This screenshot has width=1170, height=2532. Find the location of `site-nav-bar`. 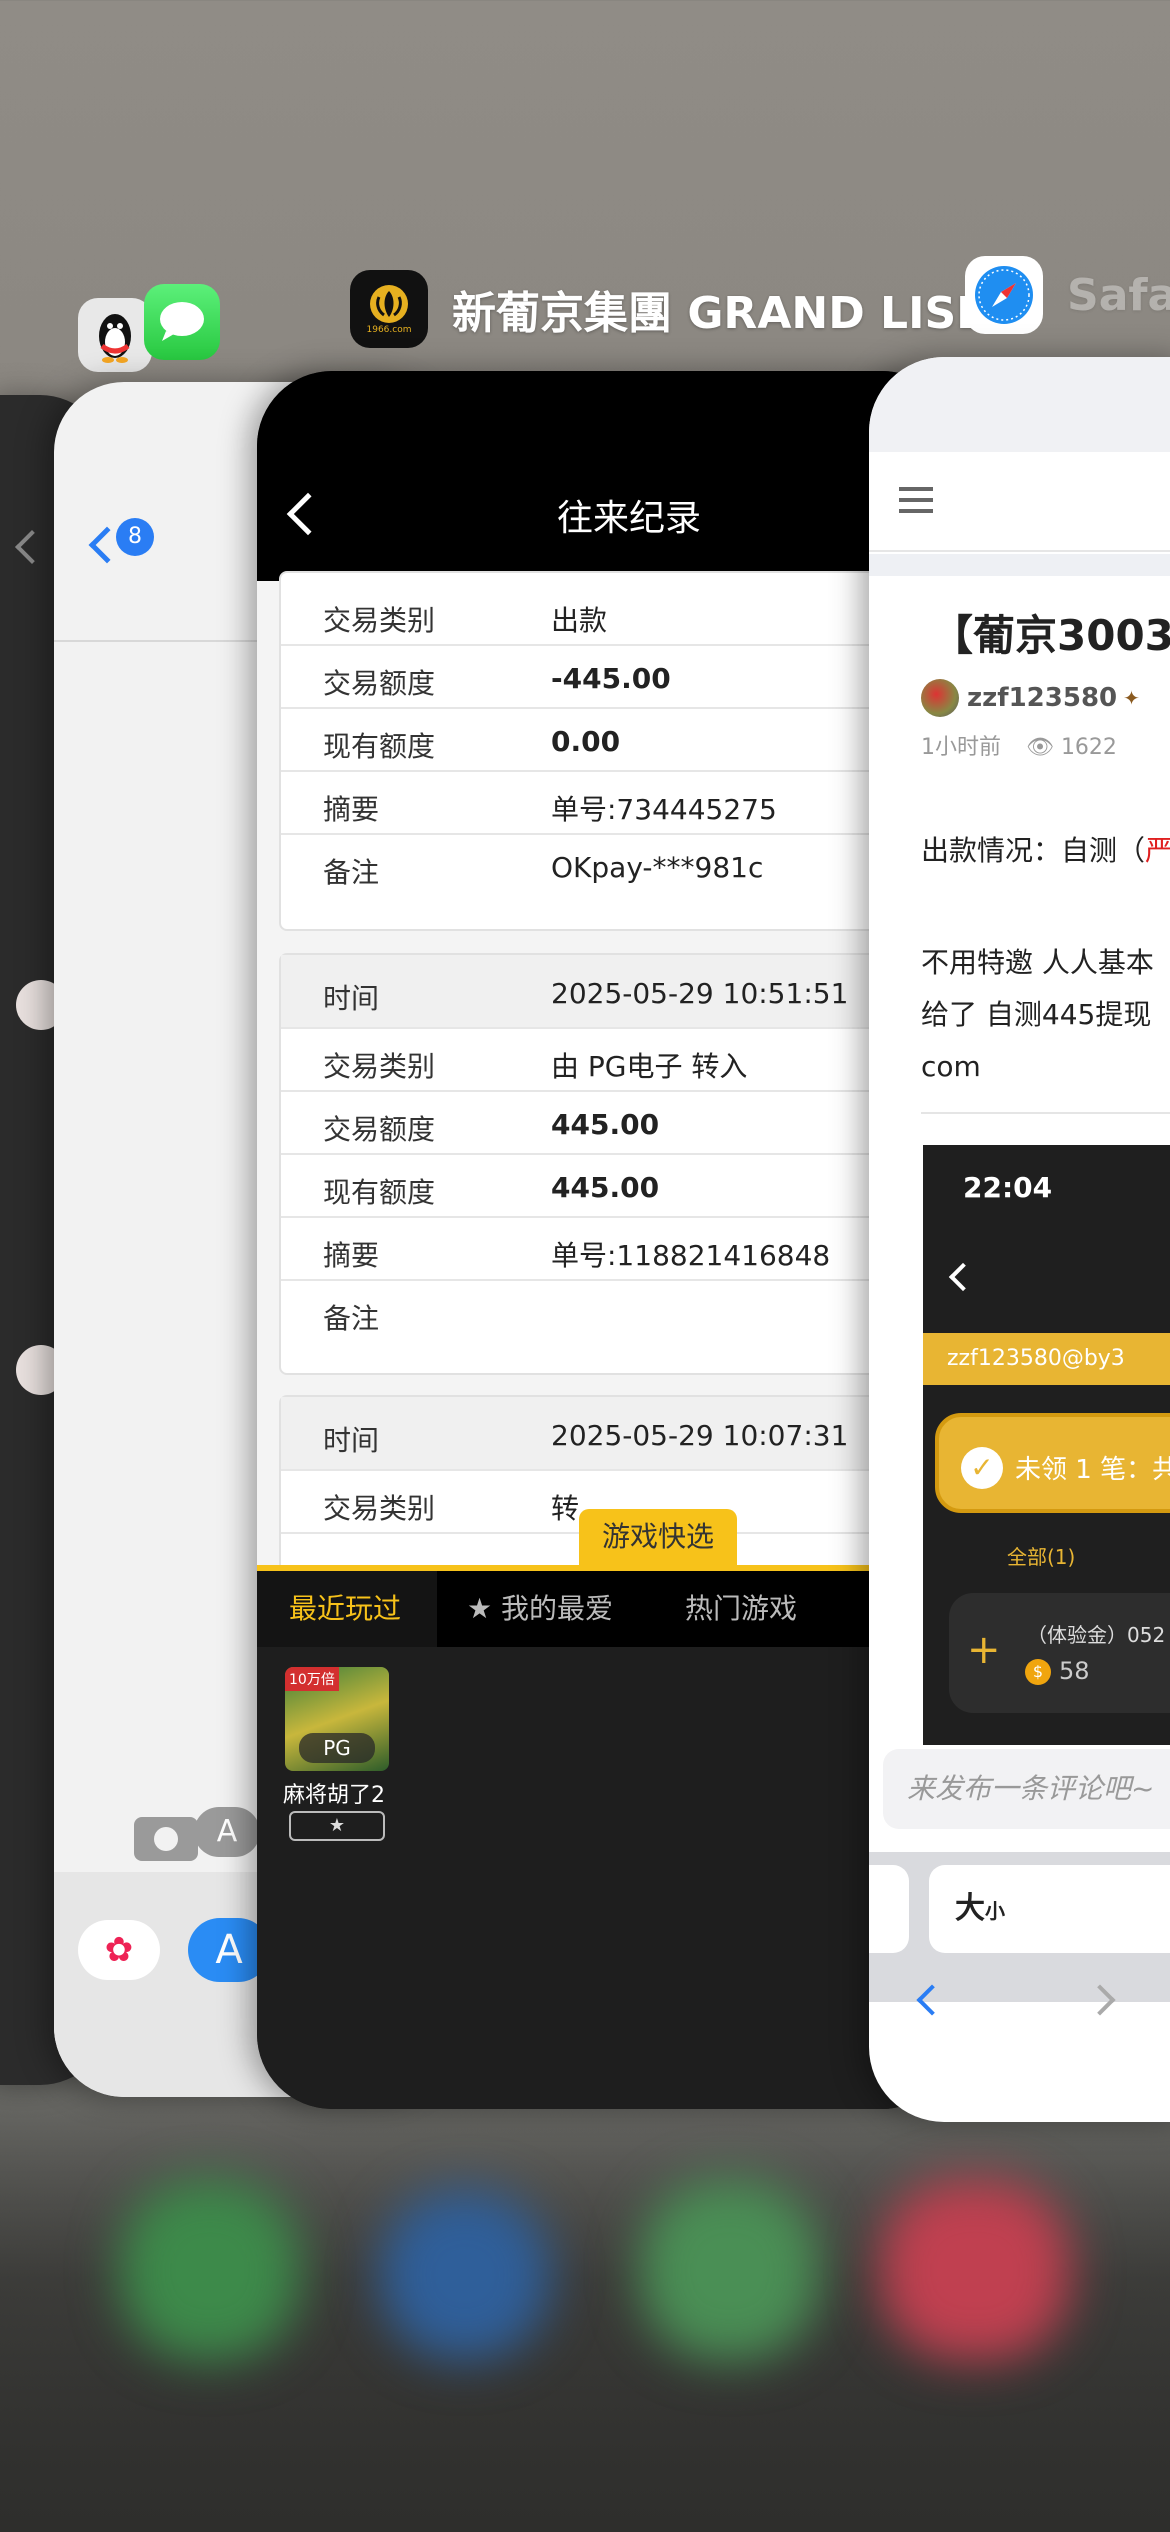

site-nav-bar is located at coordinates (1019, 502).